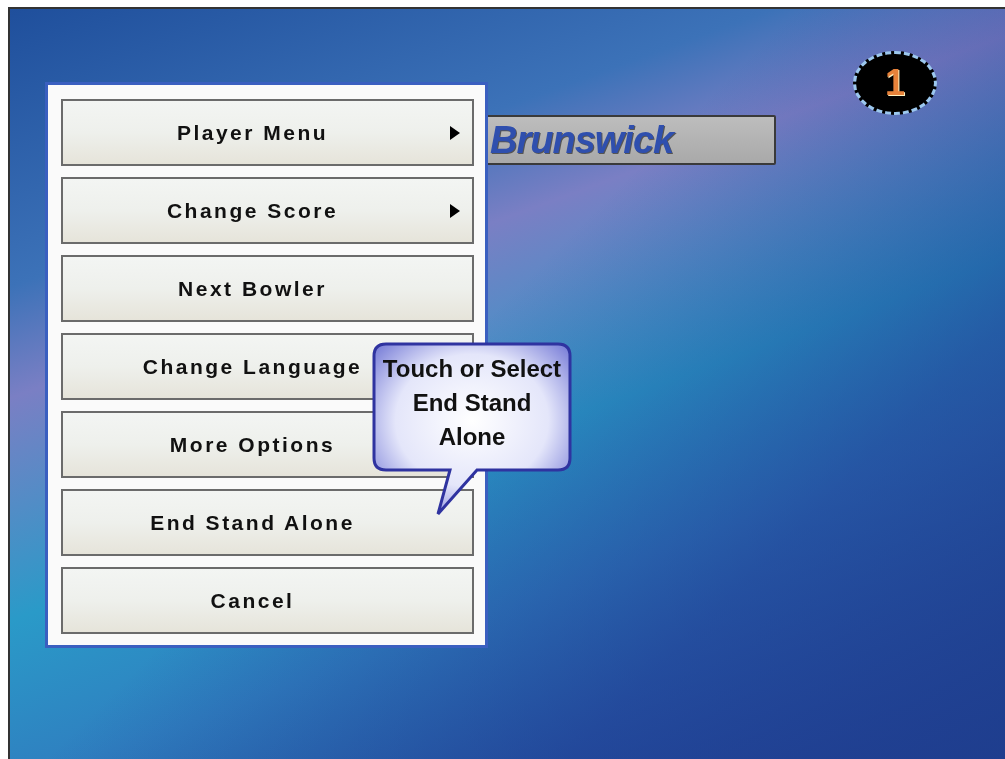  Describe the element at coordinates (582, 140) in the screenshot. I see `brand-logo: Brunswick` at that location.